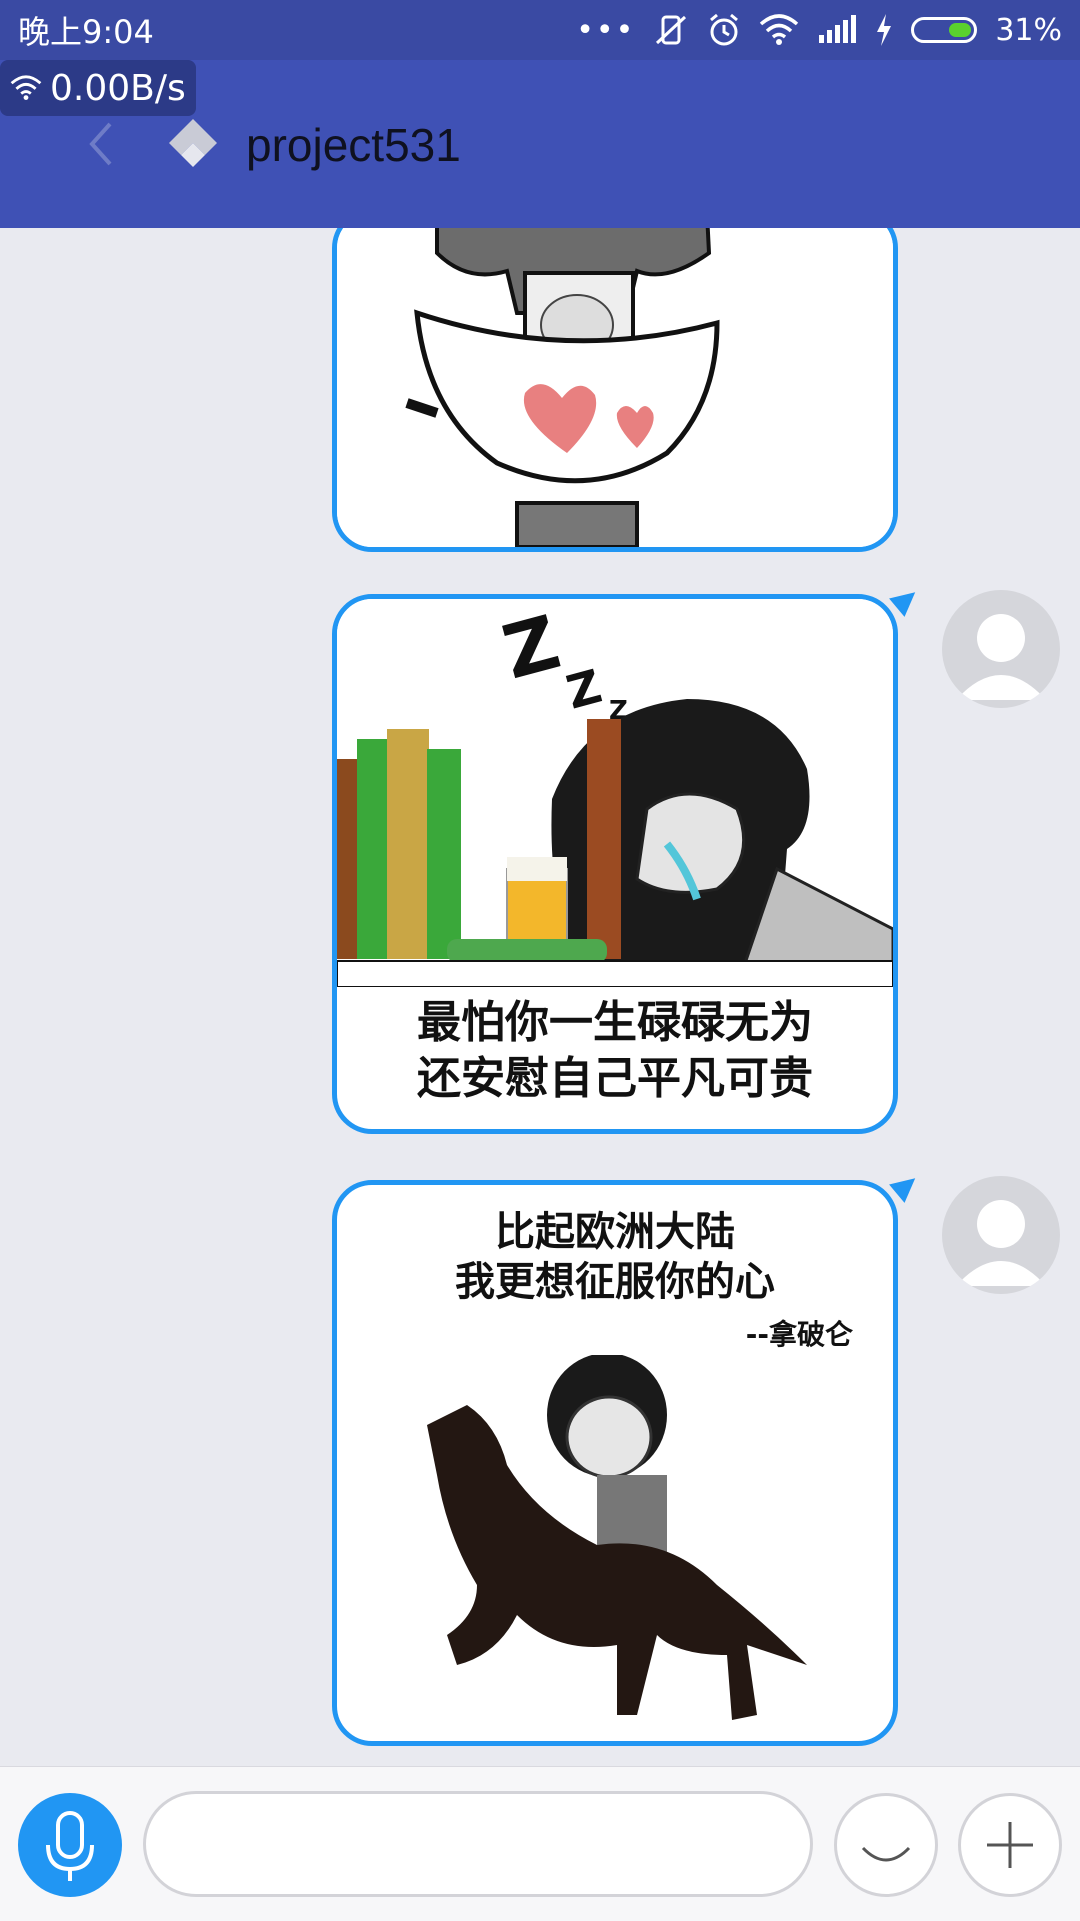  I want to click on meme-signature: --拿破仑, so click(799, 1334).